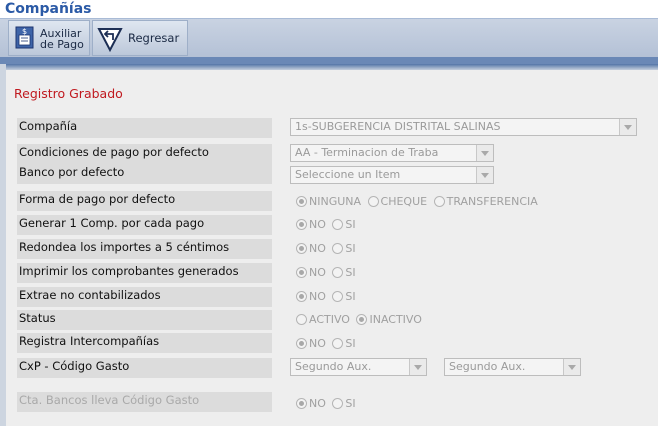  I want to click on auxiliar-de-pago-button: $ Auxiliar de Pago, so click(49, 38).